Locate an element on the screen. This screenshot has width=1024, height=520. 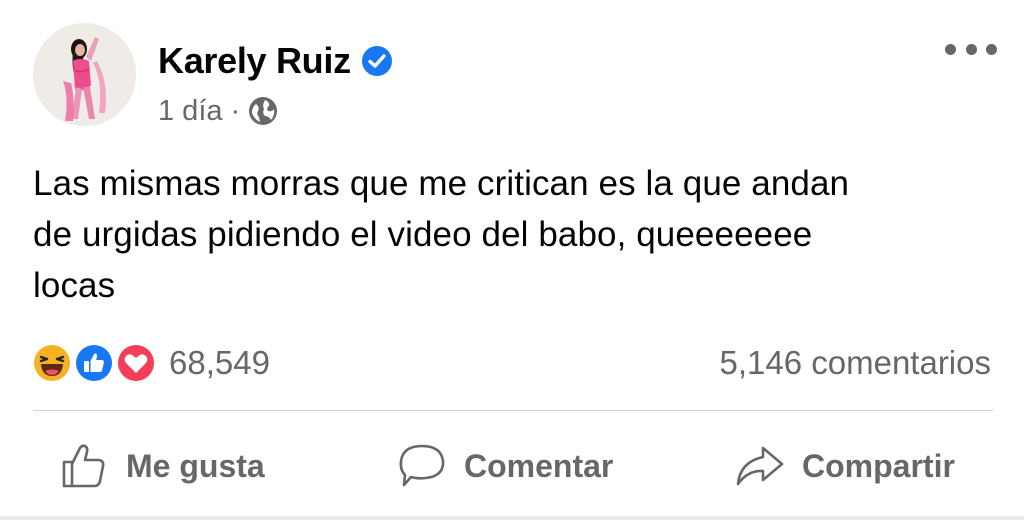
avatar-image is located at coordinates (84, 74).